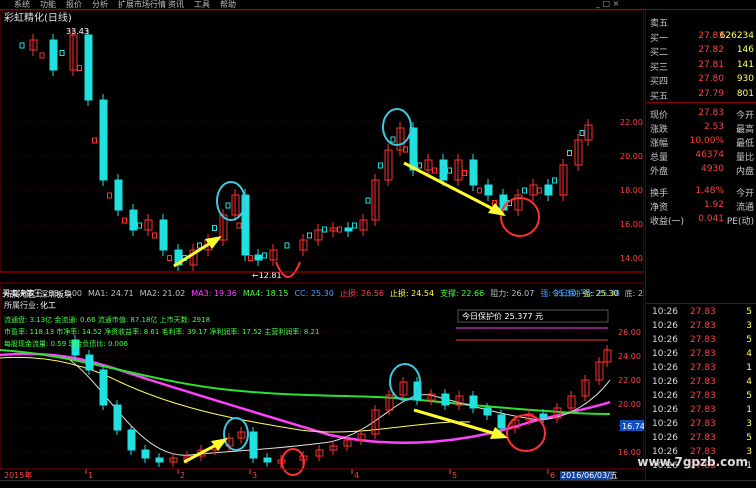  I want to click on menu-ext-market: 扩展市场行情, so click(142, 5).